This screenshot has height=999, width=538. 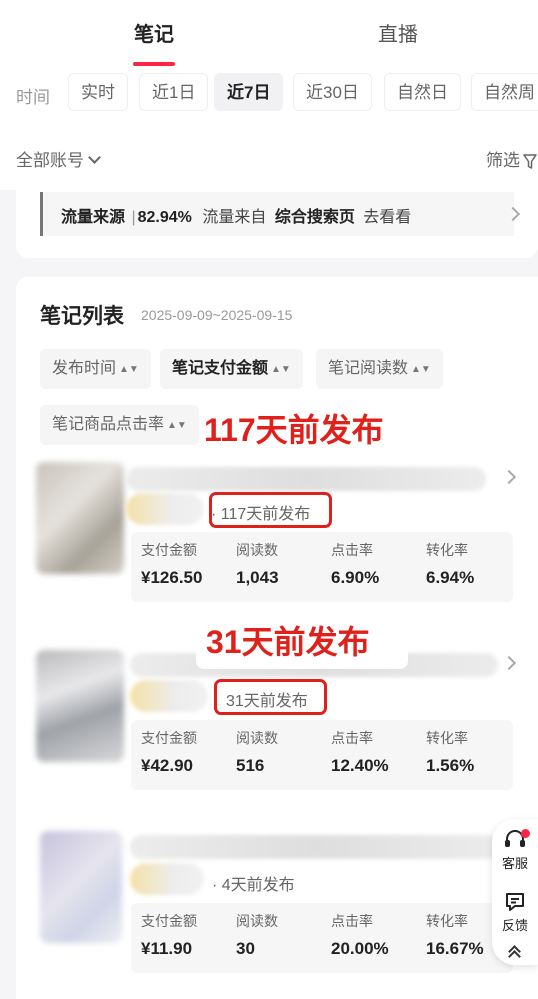 I want to click on account-filter-row: 全部账号 筛选, so click(x=269, y=159).